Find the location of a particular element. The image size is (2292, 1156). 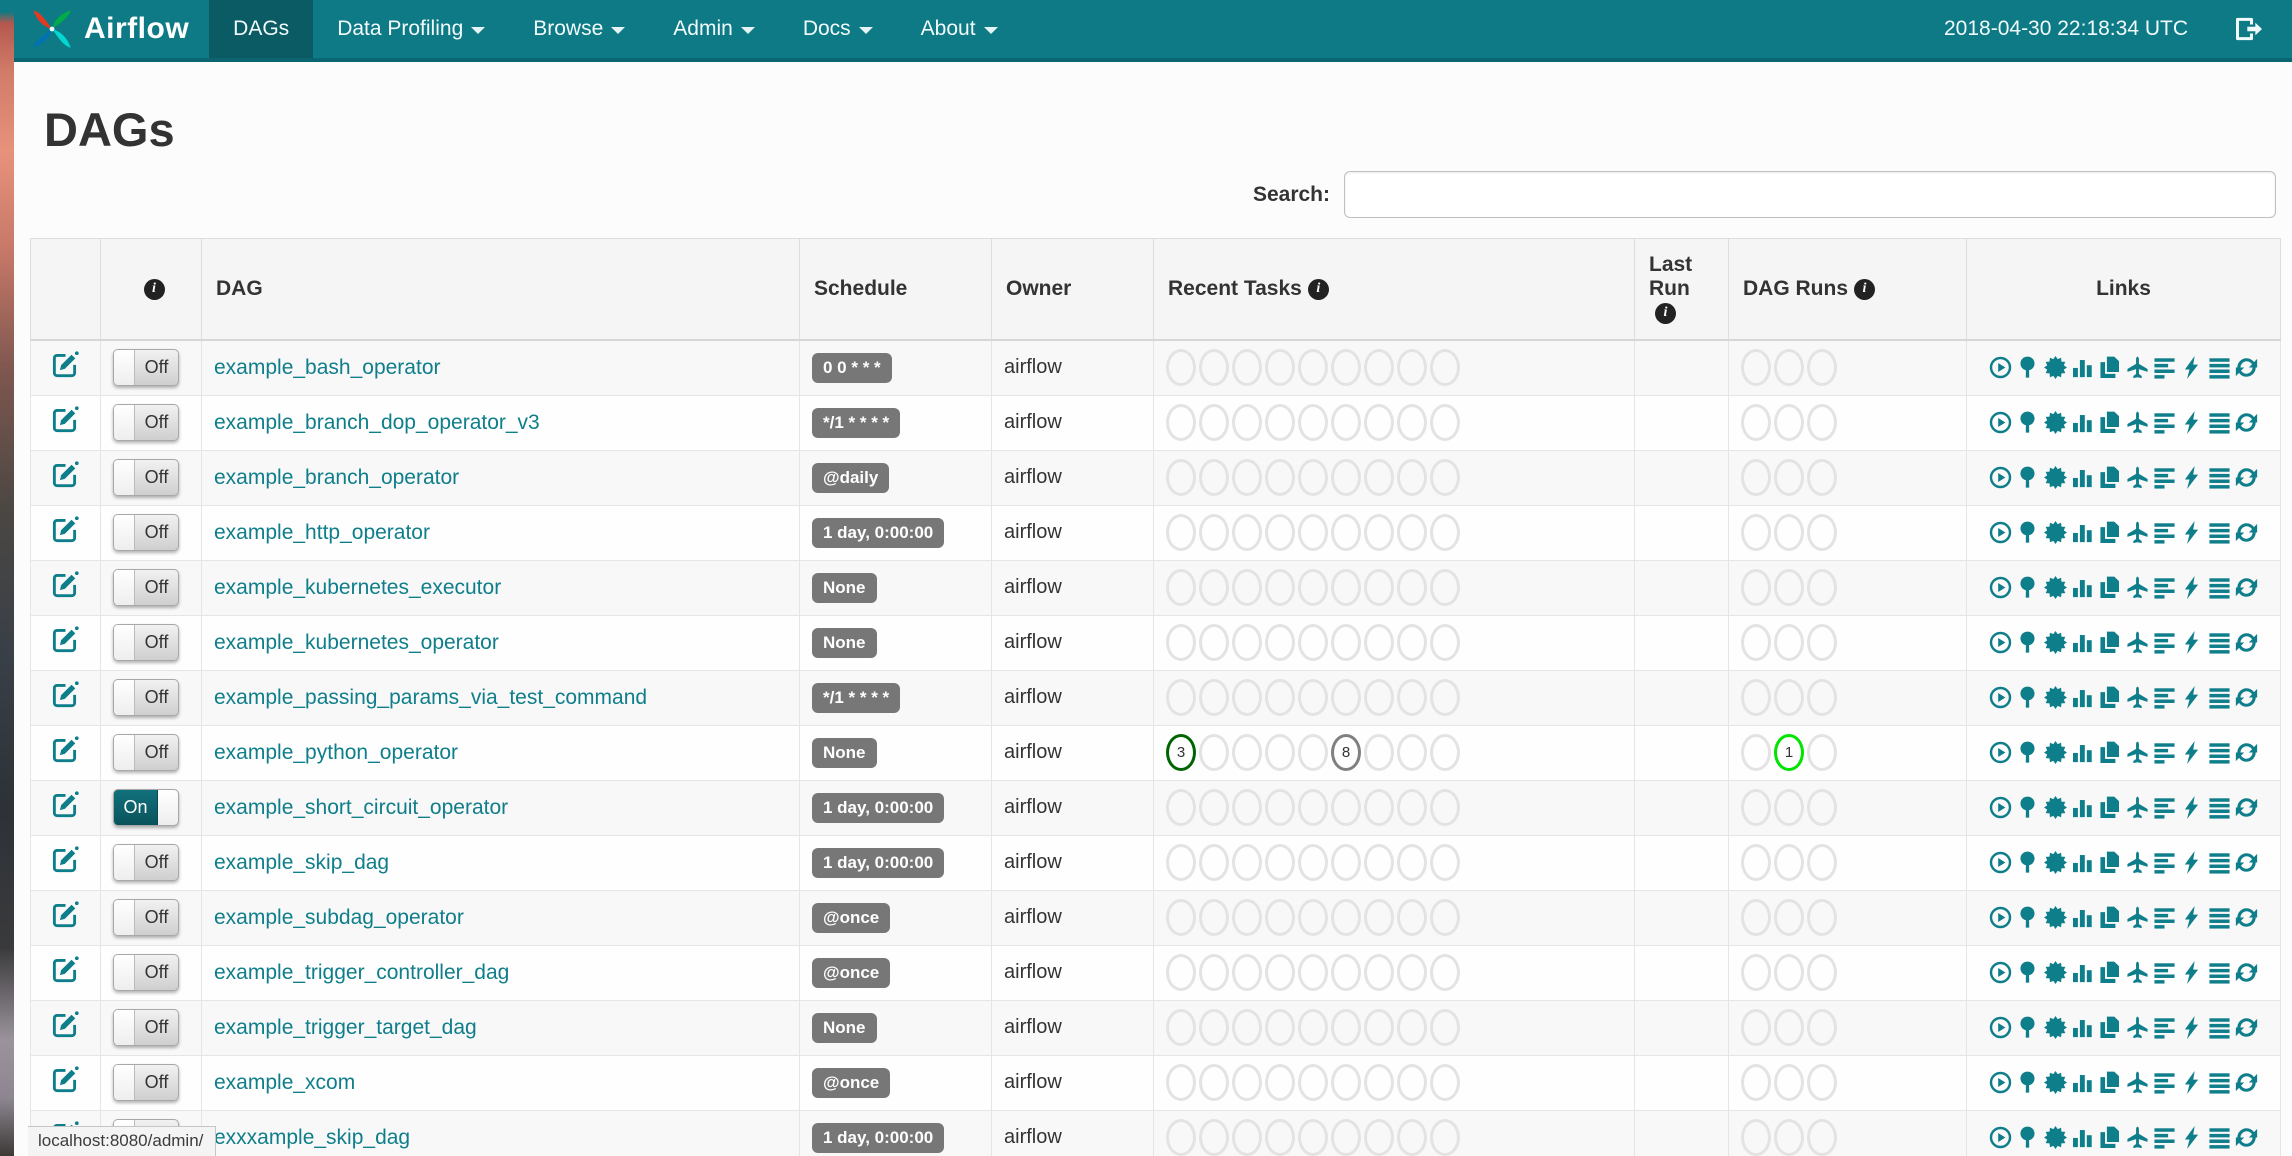

dag-link: example_passing_params_via_test_command is located at coordinates (430, 697).